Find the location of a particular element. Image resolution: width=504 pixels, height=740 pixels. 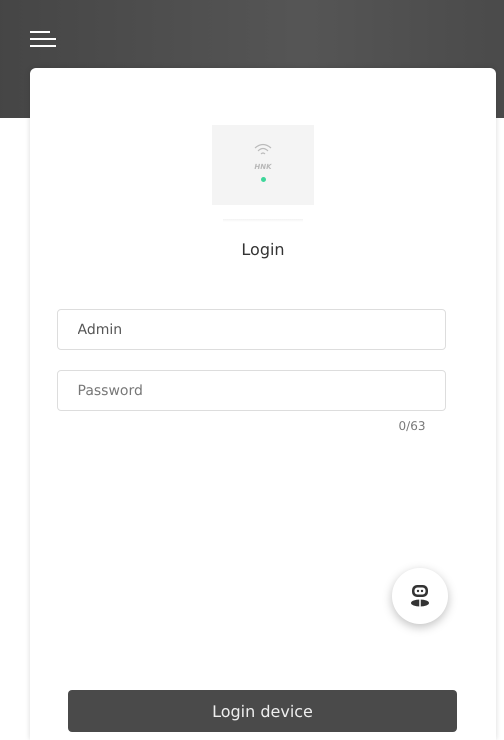

menu-icon is located at coordinates (43, 39).